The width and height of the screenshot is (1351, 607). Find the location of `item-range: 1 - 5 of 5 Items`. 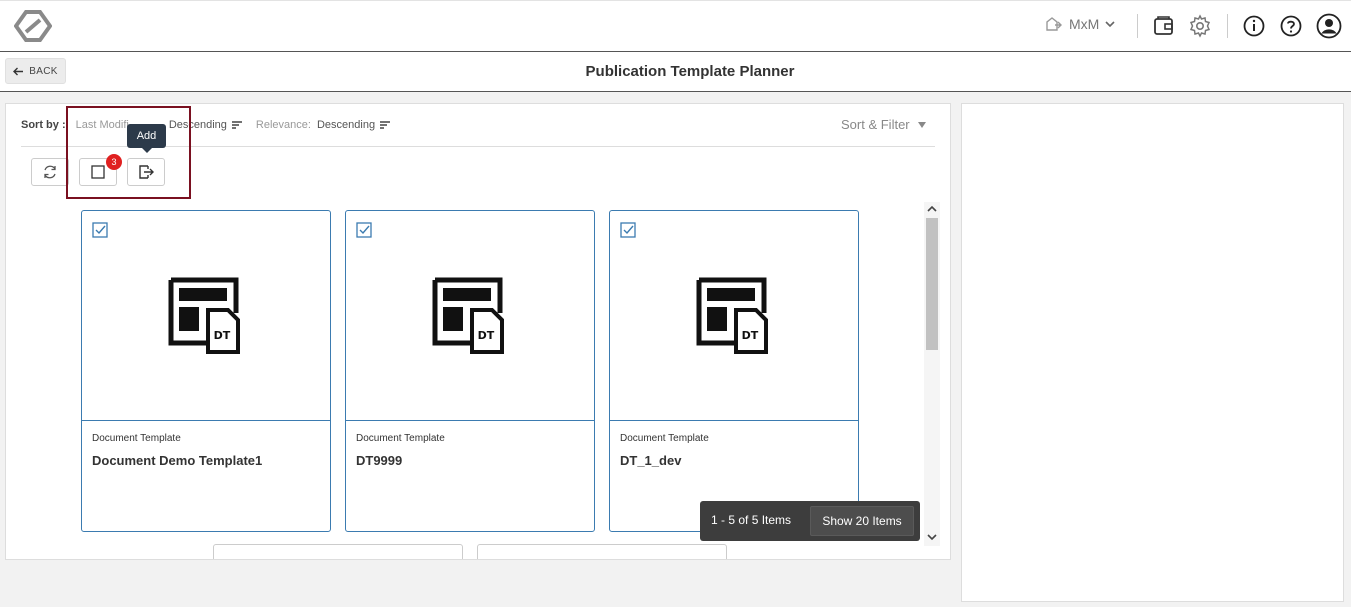

item-range: 1 - 5 of 5 Items is located at coordinates (751, 520).